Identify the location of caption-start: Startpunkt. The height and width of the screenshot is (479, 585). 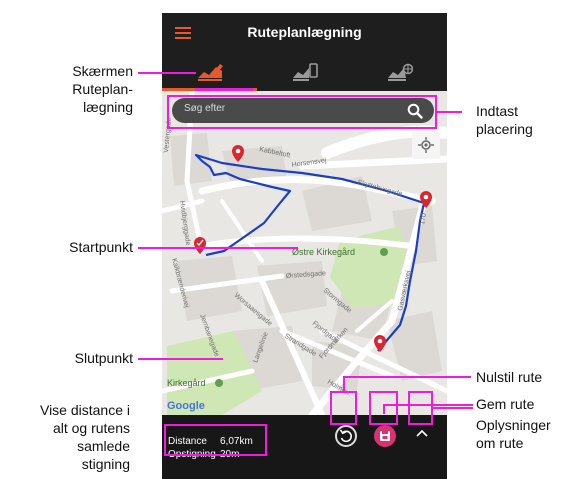
(101, 247).